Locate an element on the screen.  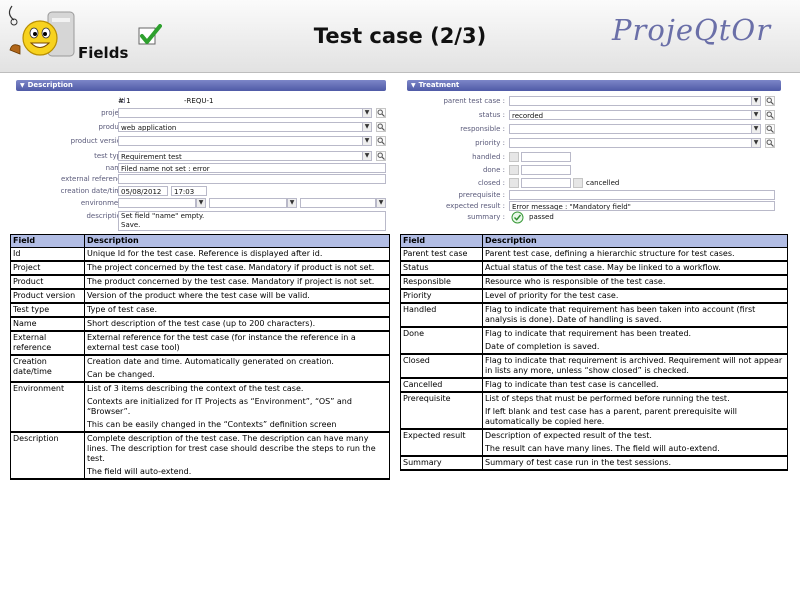
description-section-header: ▼ Description is located at coordinates (201, 85).